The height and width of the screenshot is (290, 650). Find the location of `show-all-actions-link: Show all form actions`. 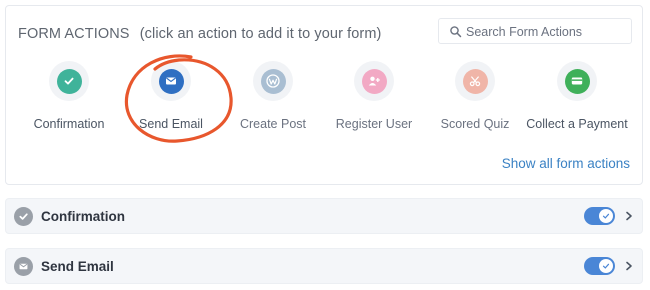

show-all-actions-link: Show all form actions is located at coordinates (566, 163).